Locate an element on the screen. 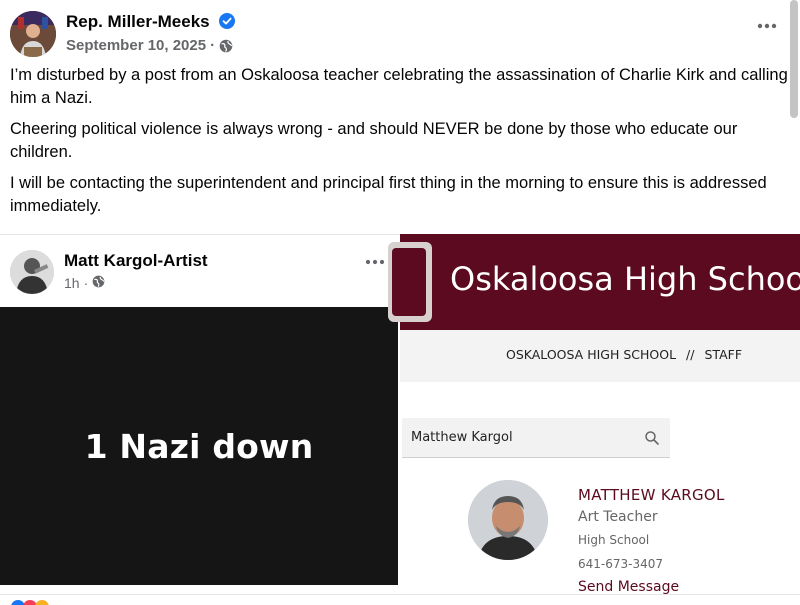  embedded-author-name: Matt Kargol-Artist is located at coordinates (136, 260).